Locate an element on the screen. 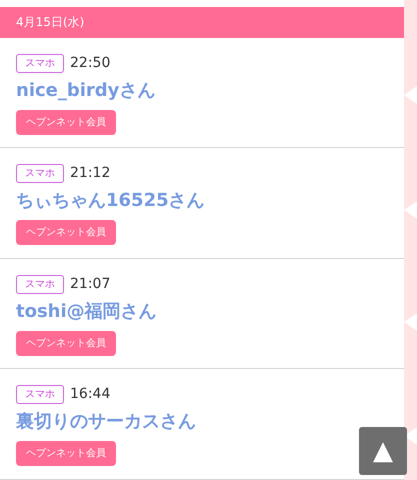 The width and height of the screenshot is (417, 480). visit-time: 21:07 is located at coordinates (90, 284).